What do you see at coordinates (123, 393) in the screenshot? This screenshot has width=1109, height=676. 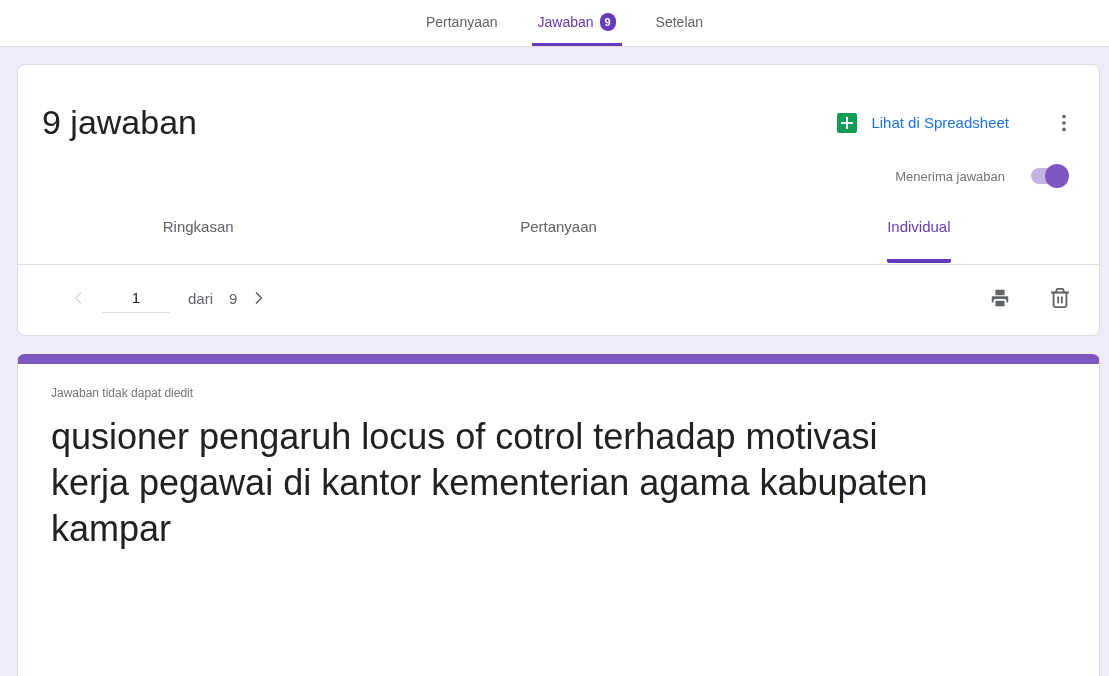 I see `edit-note: Jawaban tidak dapat diedit` at bounding box center [123, 393].